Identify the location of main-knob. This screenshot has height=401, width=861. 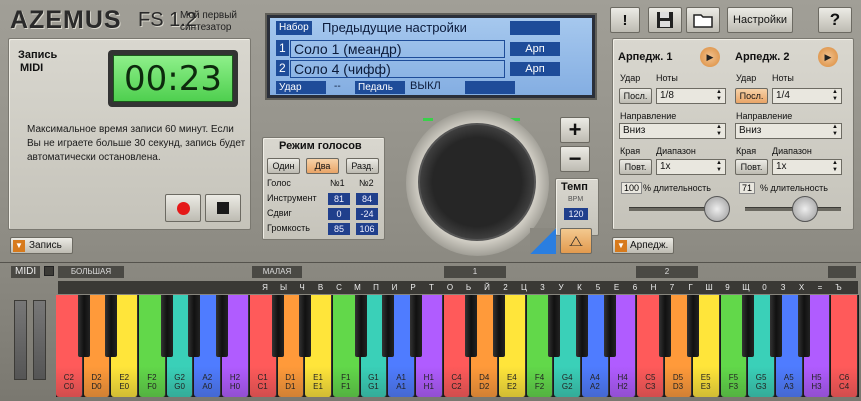
(477, 182).